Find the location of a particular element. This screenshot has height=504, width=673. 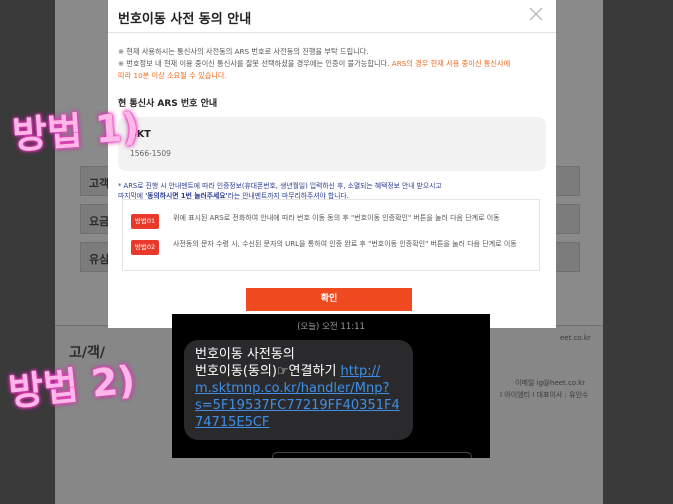

background-row-label: 고객 is located at coordinates (99, 183).